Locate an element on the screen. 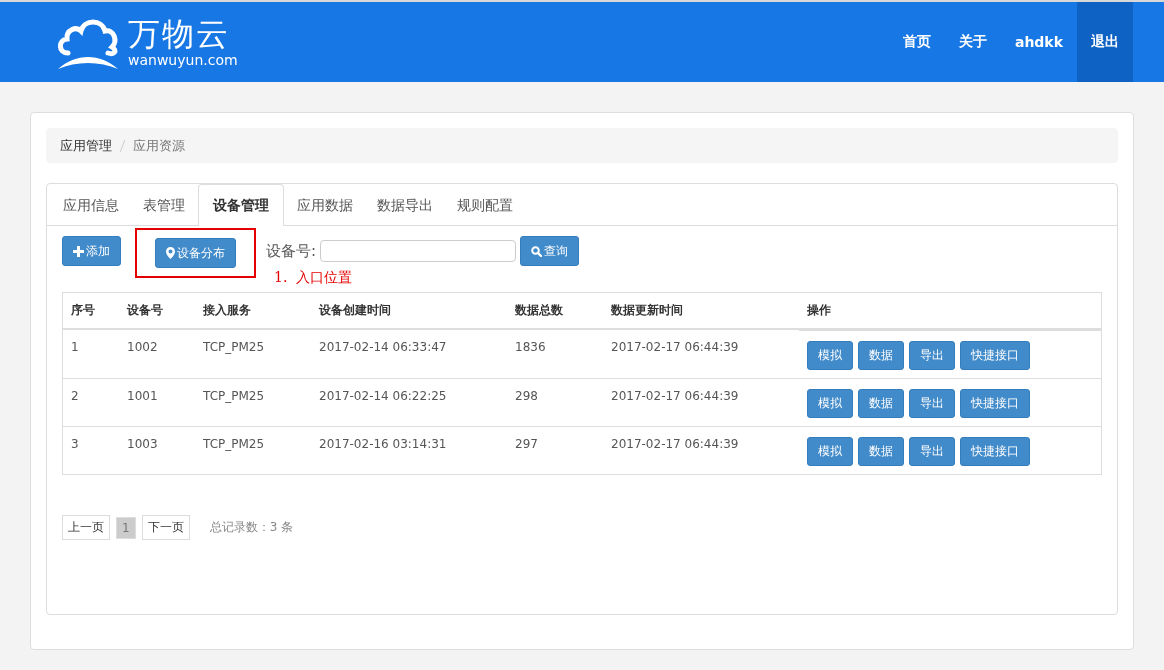 The height and width of the screenshot is (670, 1164). device-number-field is located at coordinates (418, 251).